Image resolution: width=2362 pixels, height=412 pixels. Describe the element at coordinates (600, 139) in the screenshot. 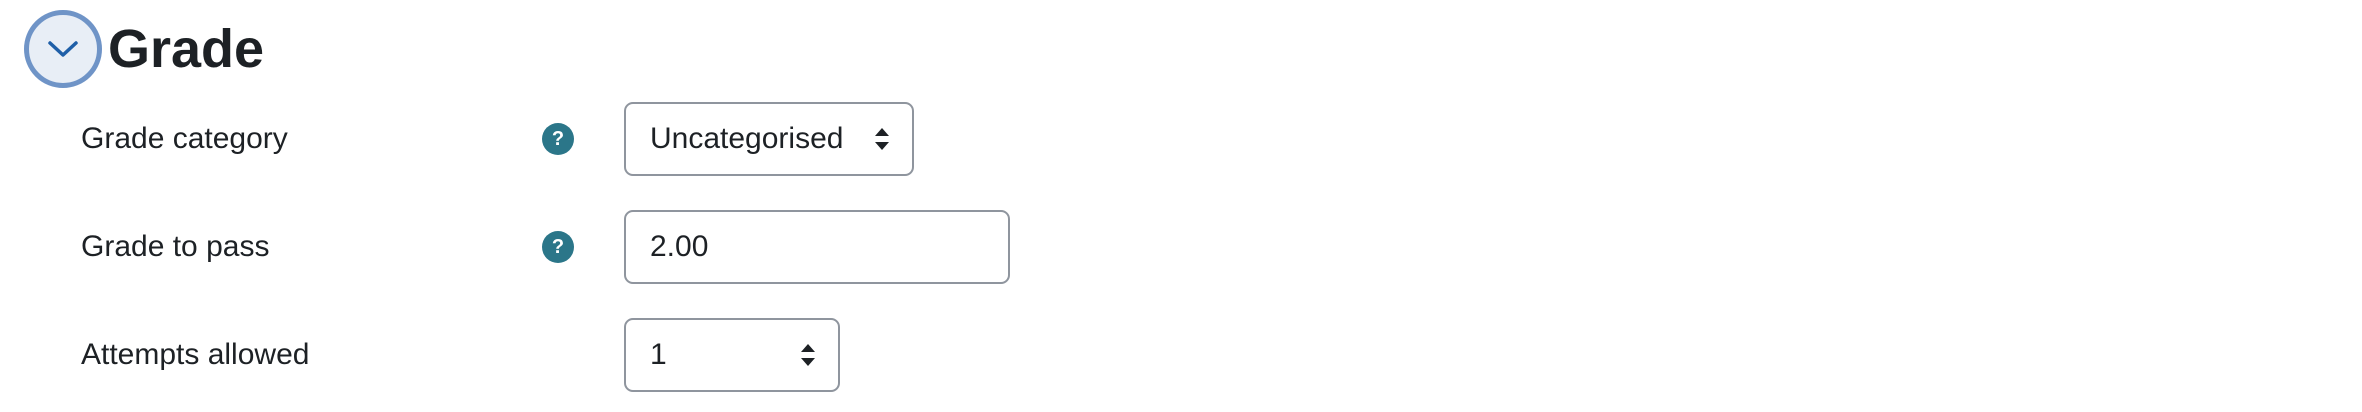

I see `grade-category-row: Grade category ? Uncategorised` at that location.